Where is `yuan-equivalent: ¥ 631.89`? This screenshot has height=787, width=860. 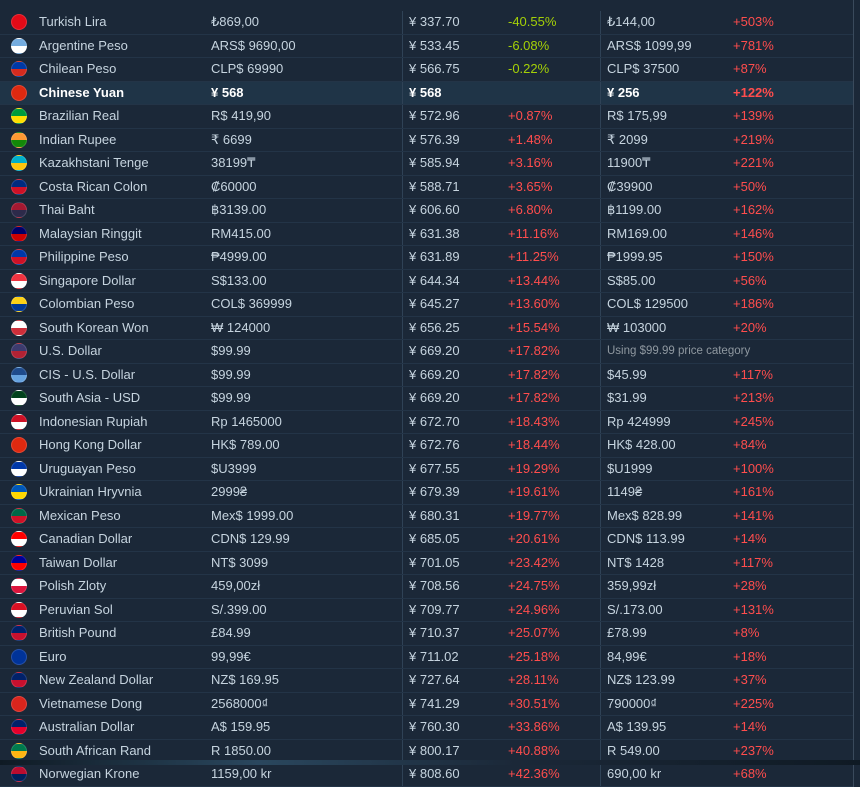 yuan-equivalent: ¥ 631.89 is located at coordinates (434, 256).